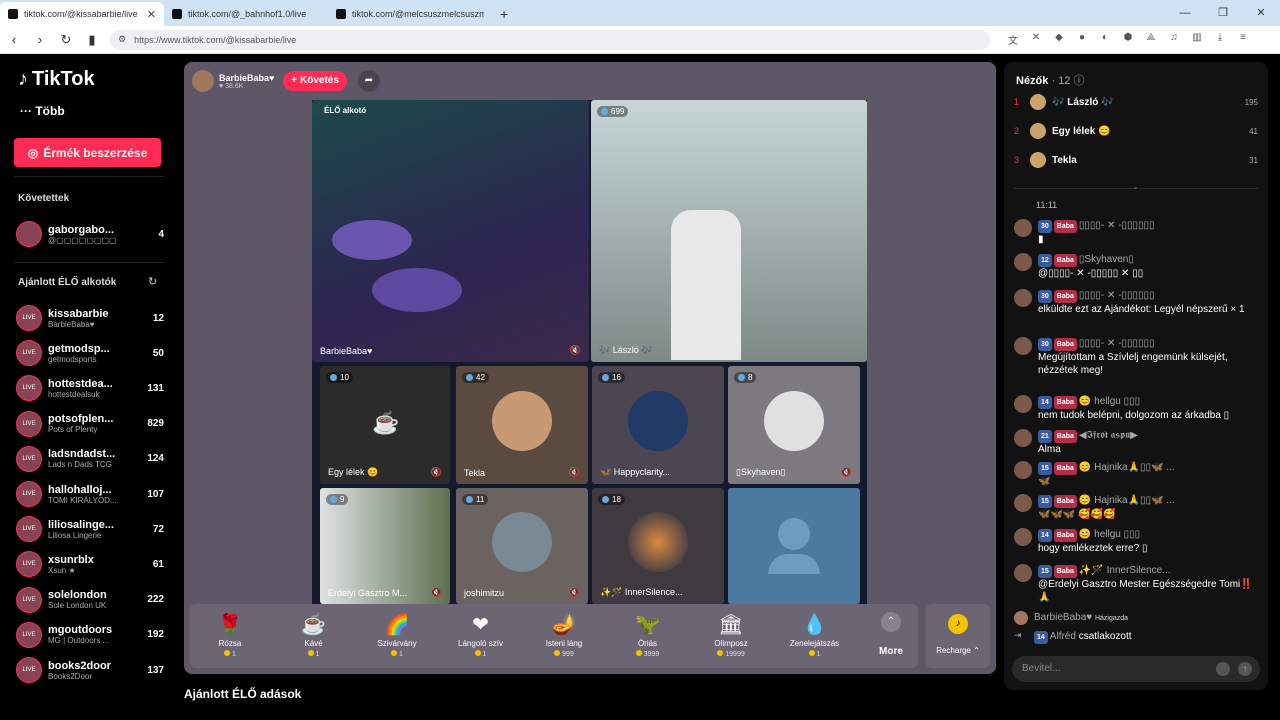  What do you see at coordinates (56, 79) in the screenshot?
I see `tiktok-logo: ♪ TikTok` at bounding box center [56, 79].